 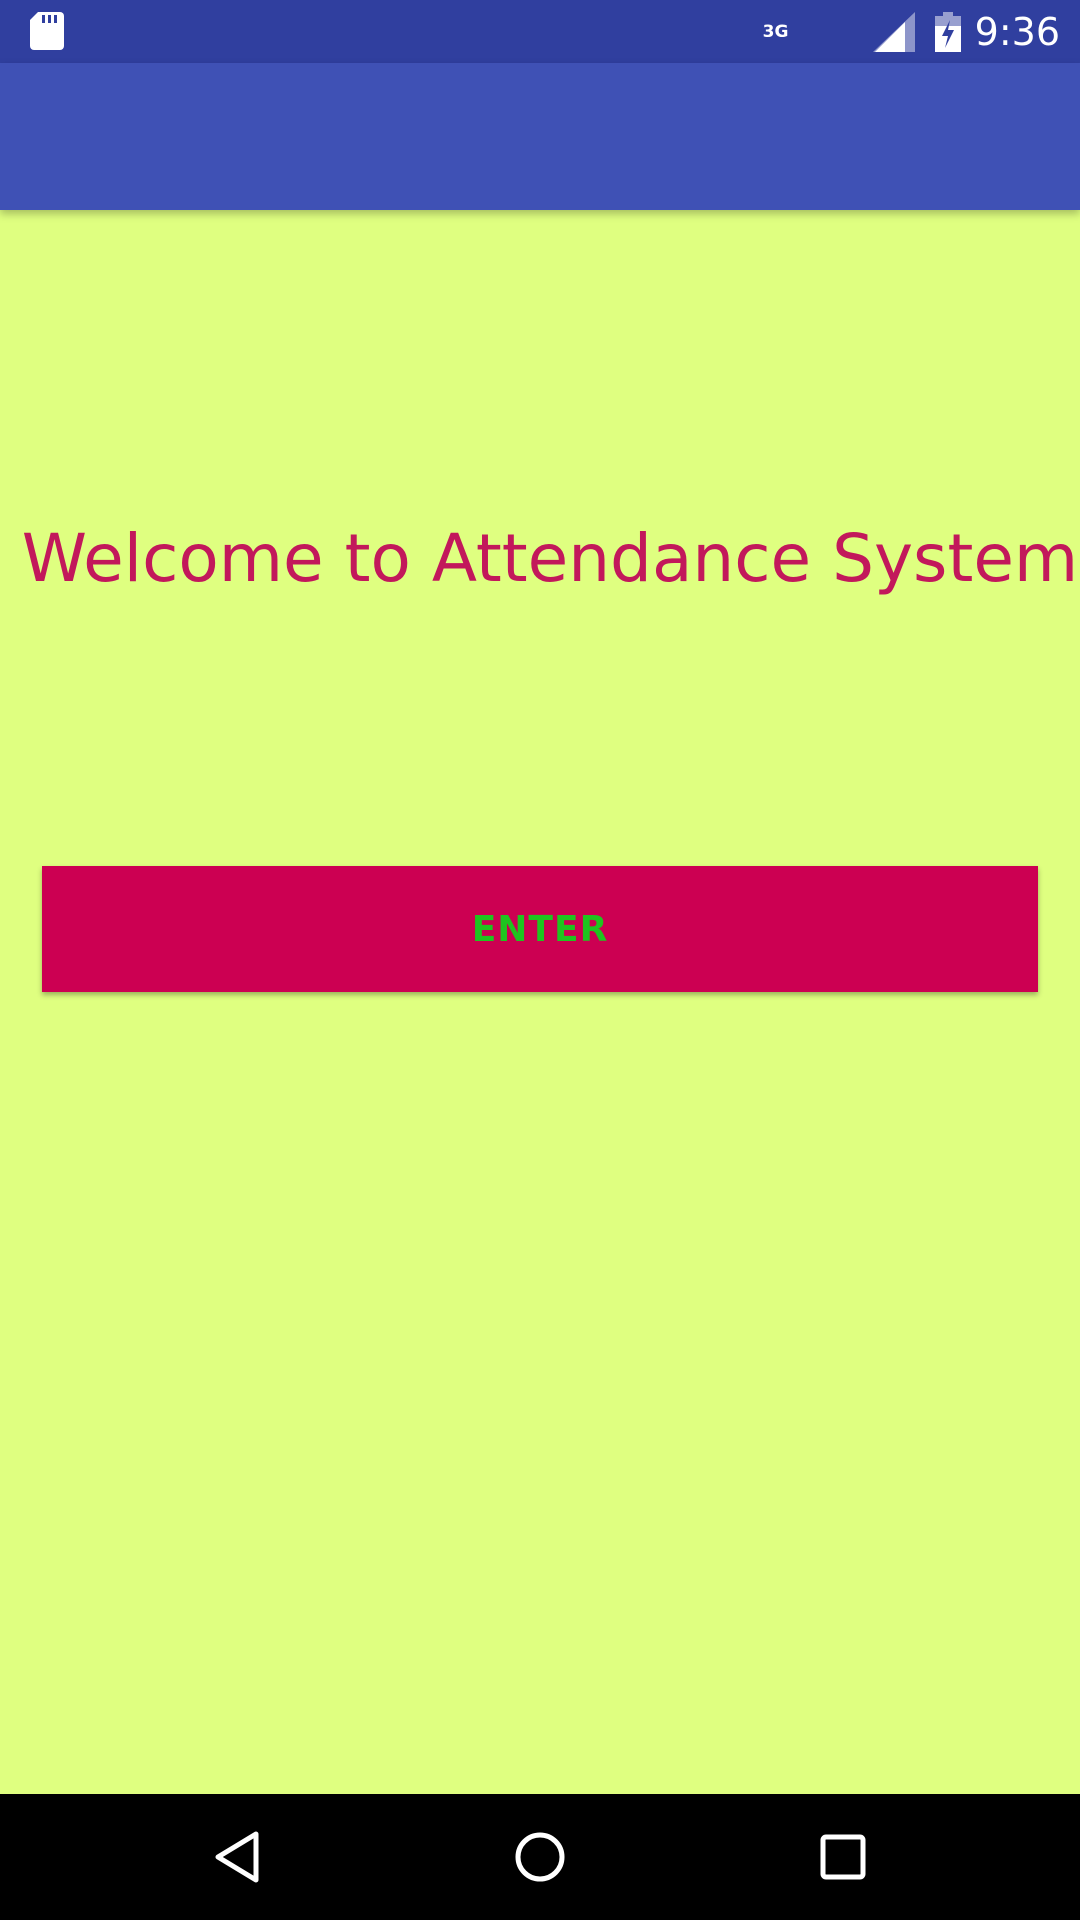 I want to click on status-clock: 9:36, so click(x=1017, y=31).